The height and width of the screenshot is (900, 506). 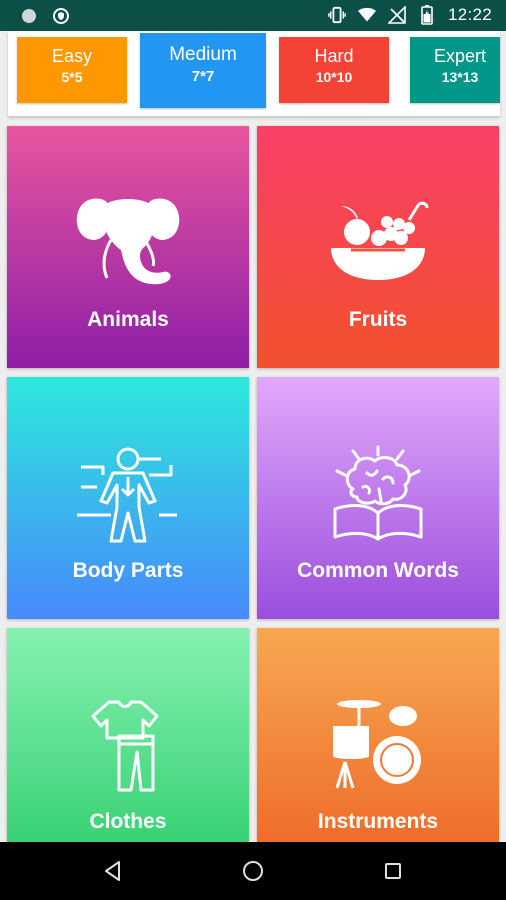 What do you see at coordinates (334, 56) in the screenshot?
I see `difficulty-name: Hard` at bounding box center [334, 56].